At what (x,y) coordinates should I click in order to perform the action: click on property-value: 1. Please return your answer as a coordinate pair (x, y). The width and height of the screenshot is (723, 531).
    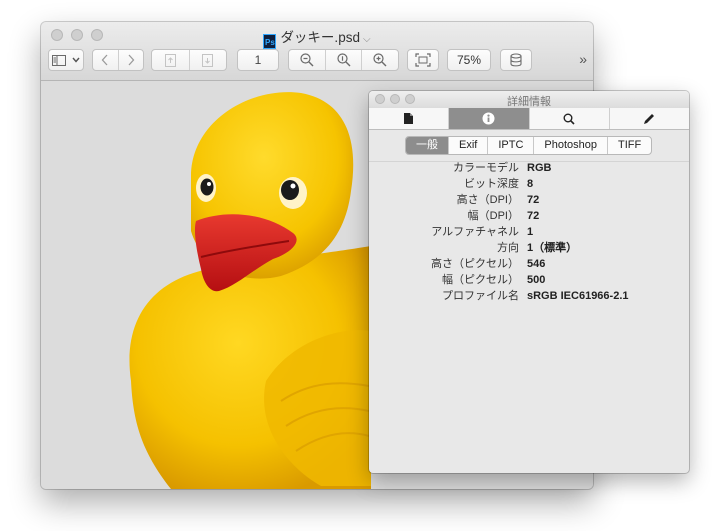
    Looking at the image, I should click on (530, 232).